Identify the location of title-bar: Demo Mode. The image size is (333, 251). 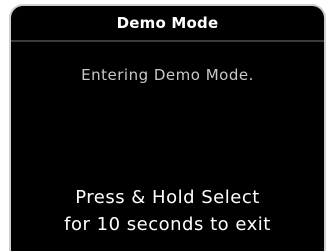
(167, 24).